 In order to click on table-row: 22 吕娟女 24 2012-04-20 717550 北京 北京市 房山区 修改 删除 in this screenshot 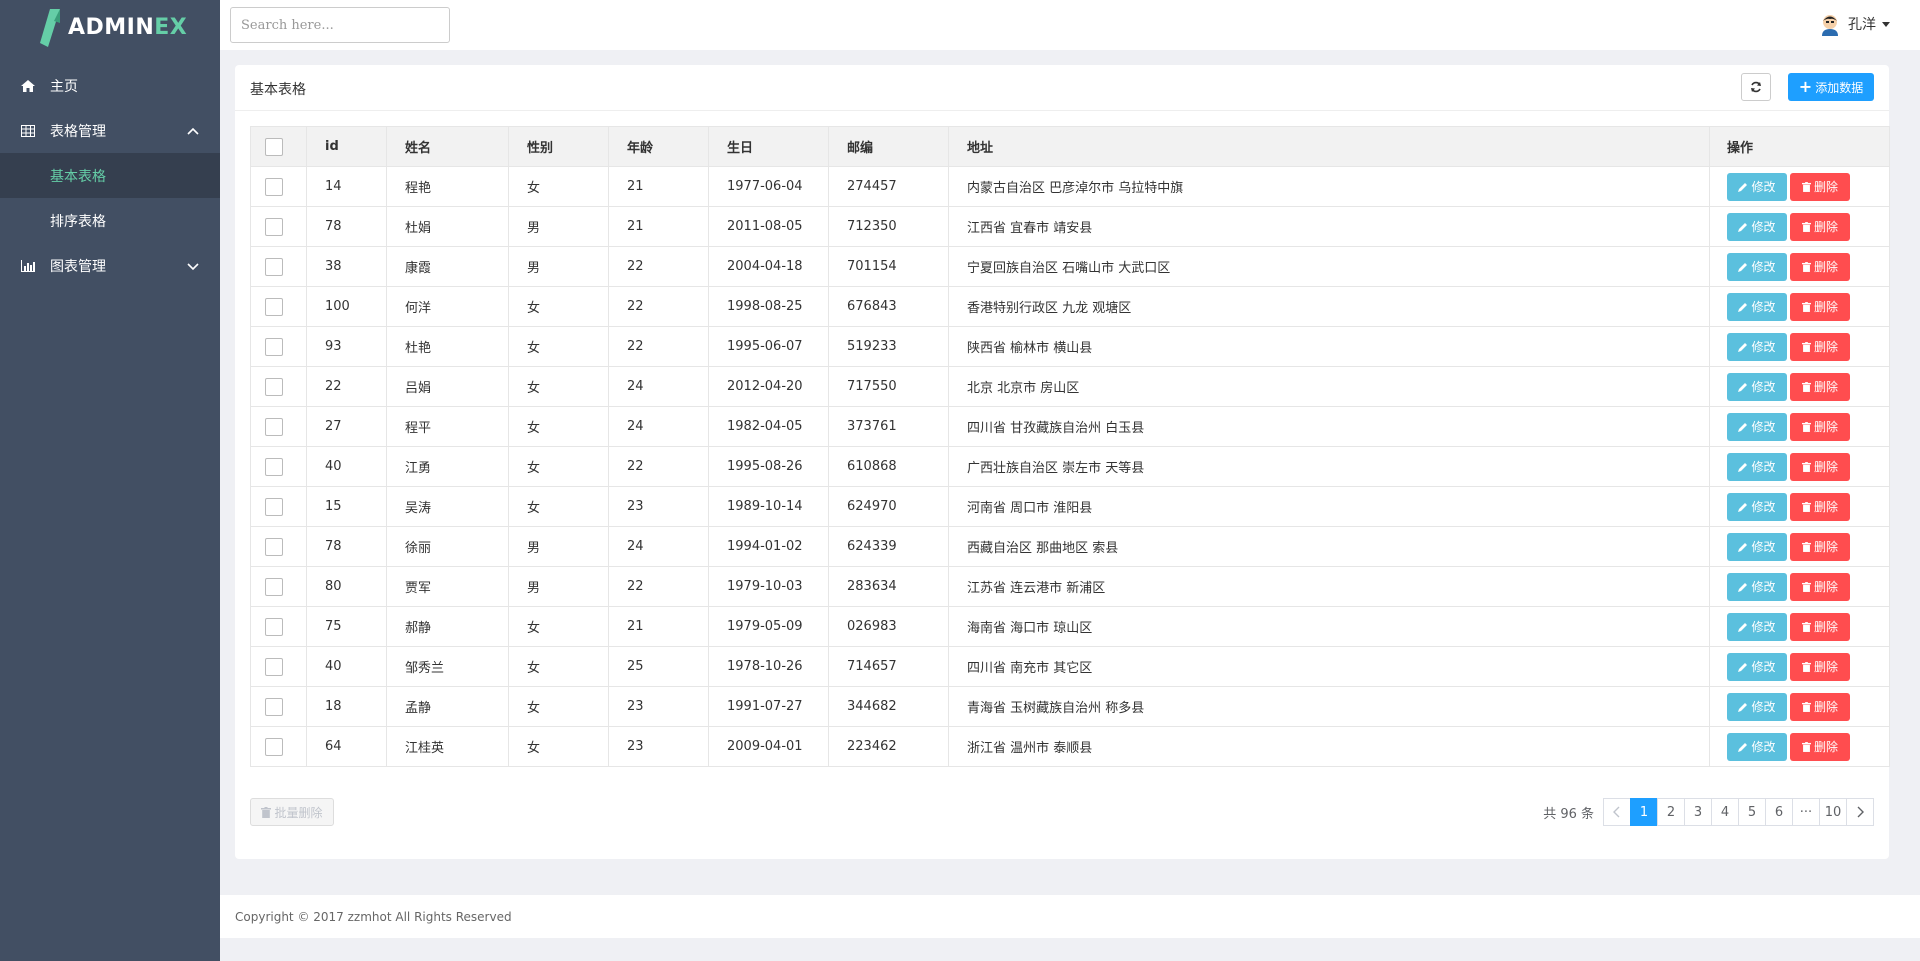, I will do `click(1070, 386)`.